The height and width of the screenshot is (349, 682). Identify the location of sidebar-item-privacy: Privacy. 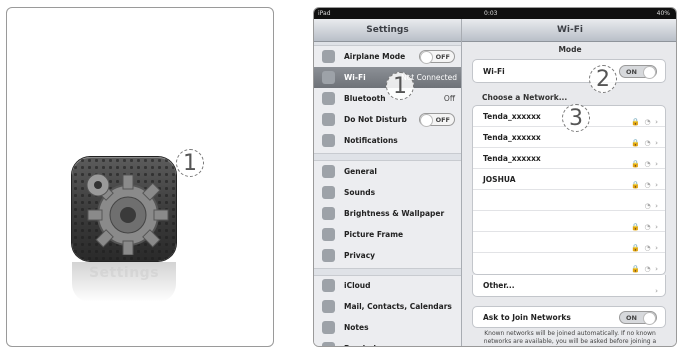
(387, 255).